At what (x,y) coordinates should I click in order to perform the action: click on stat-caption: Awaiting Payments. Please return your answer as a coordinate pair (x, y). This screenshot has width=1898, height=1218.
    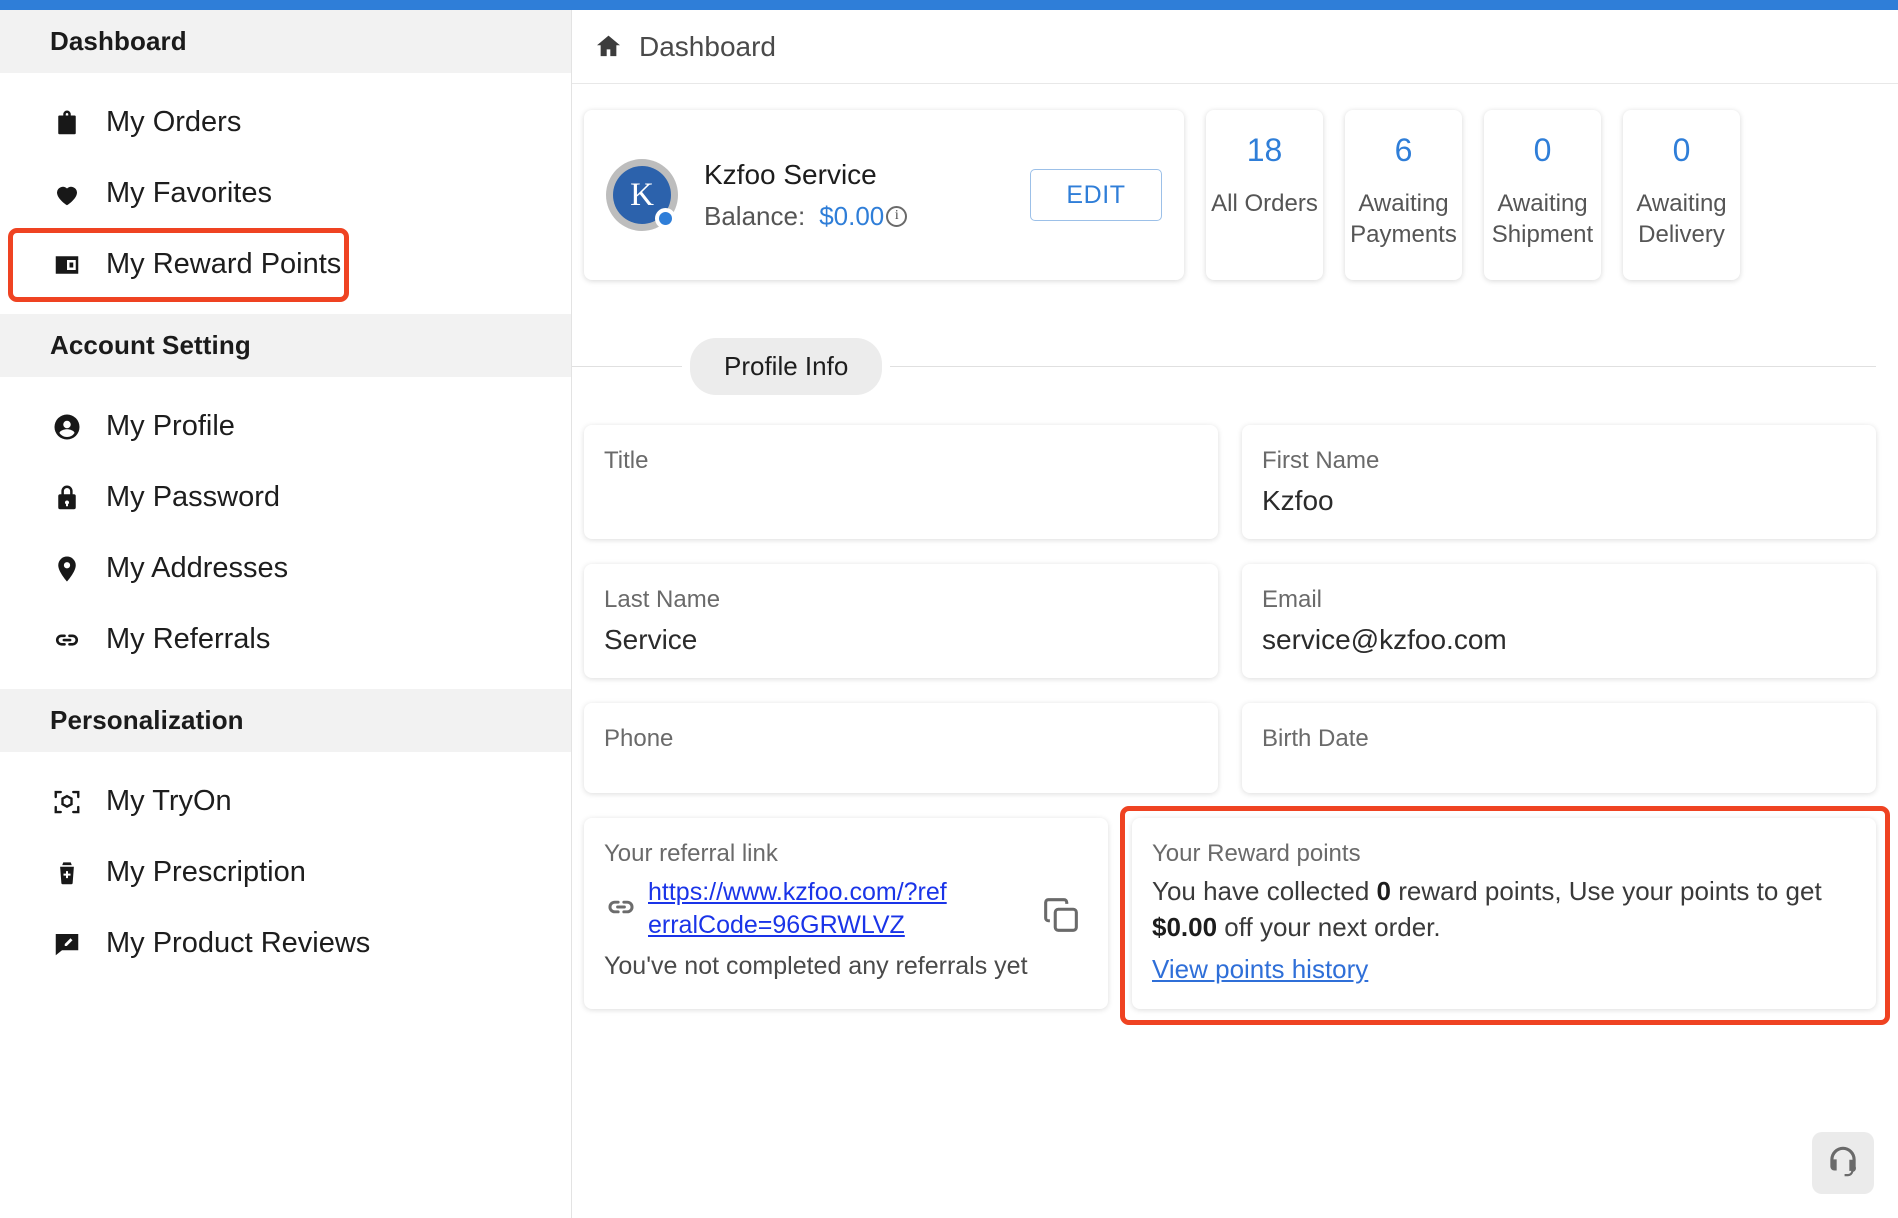
    Looking at the image, I should click on (1403, 219).